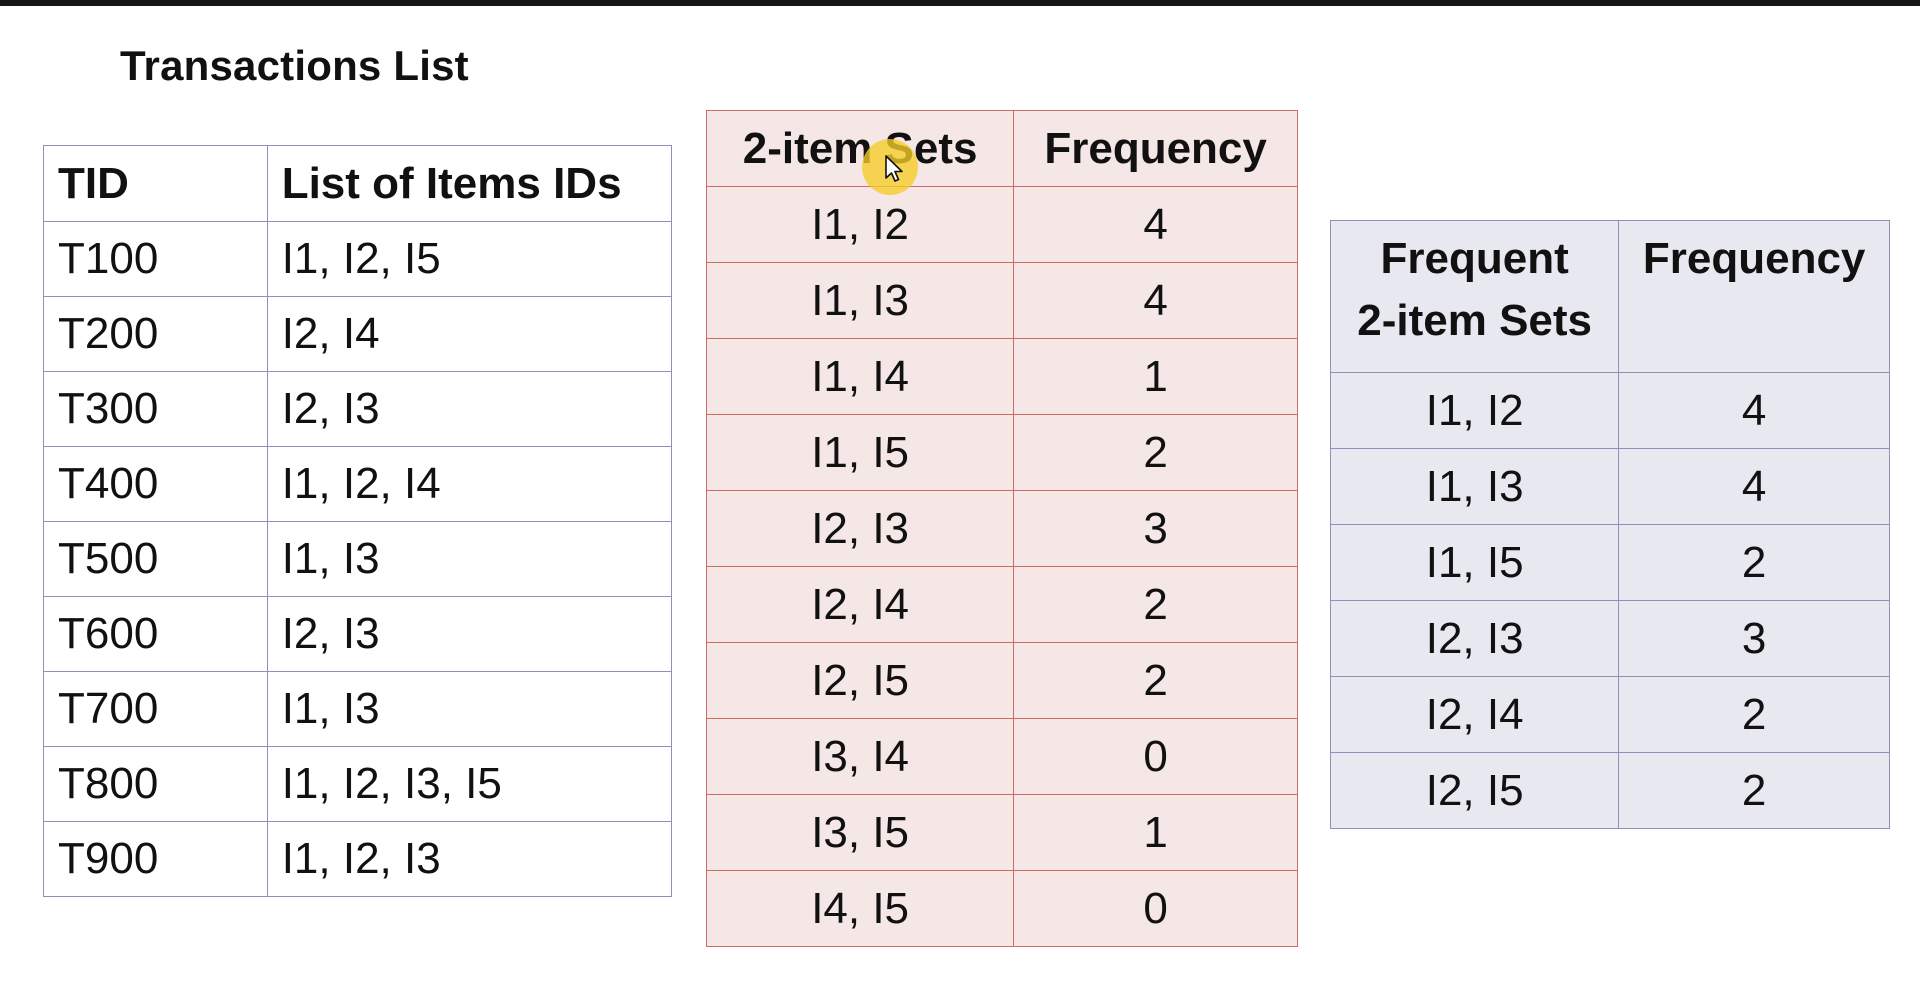 The image size is (1920, 993). What do you see at coordinates (469, 183) in the screenshot?
I see `header-items: List of Items IDs` at bounding box center [469, 183].